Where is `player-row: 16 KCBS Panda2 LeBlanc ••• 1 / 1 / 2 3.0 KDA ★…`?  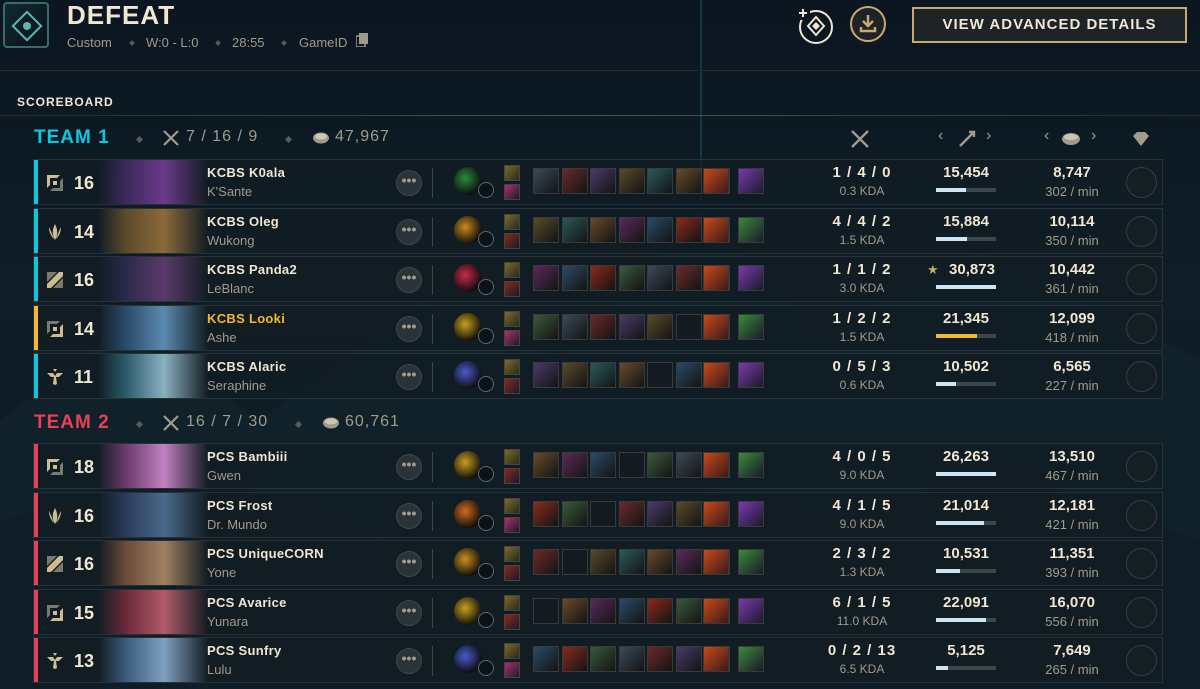 player-row: 16 KCBS Panda2 LeBlanc ••• 1 / 1 / 2 3.0 KDA ★… is located at coordinates (598, 279).